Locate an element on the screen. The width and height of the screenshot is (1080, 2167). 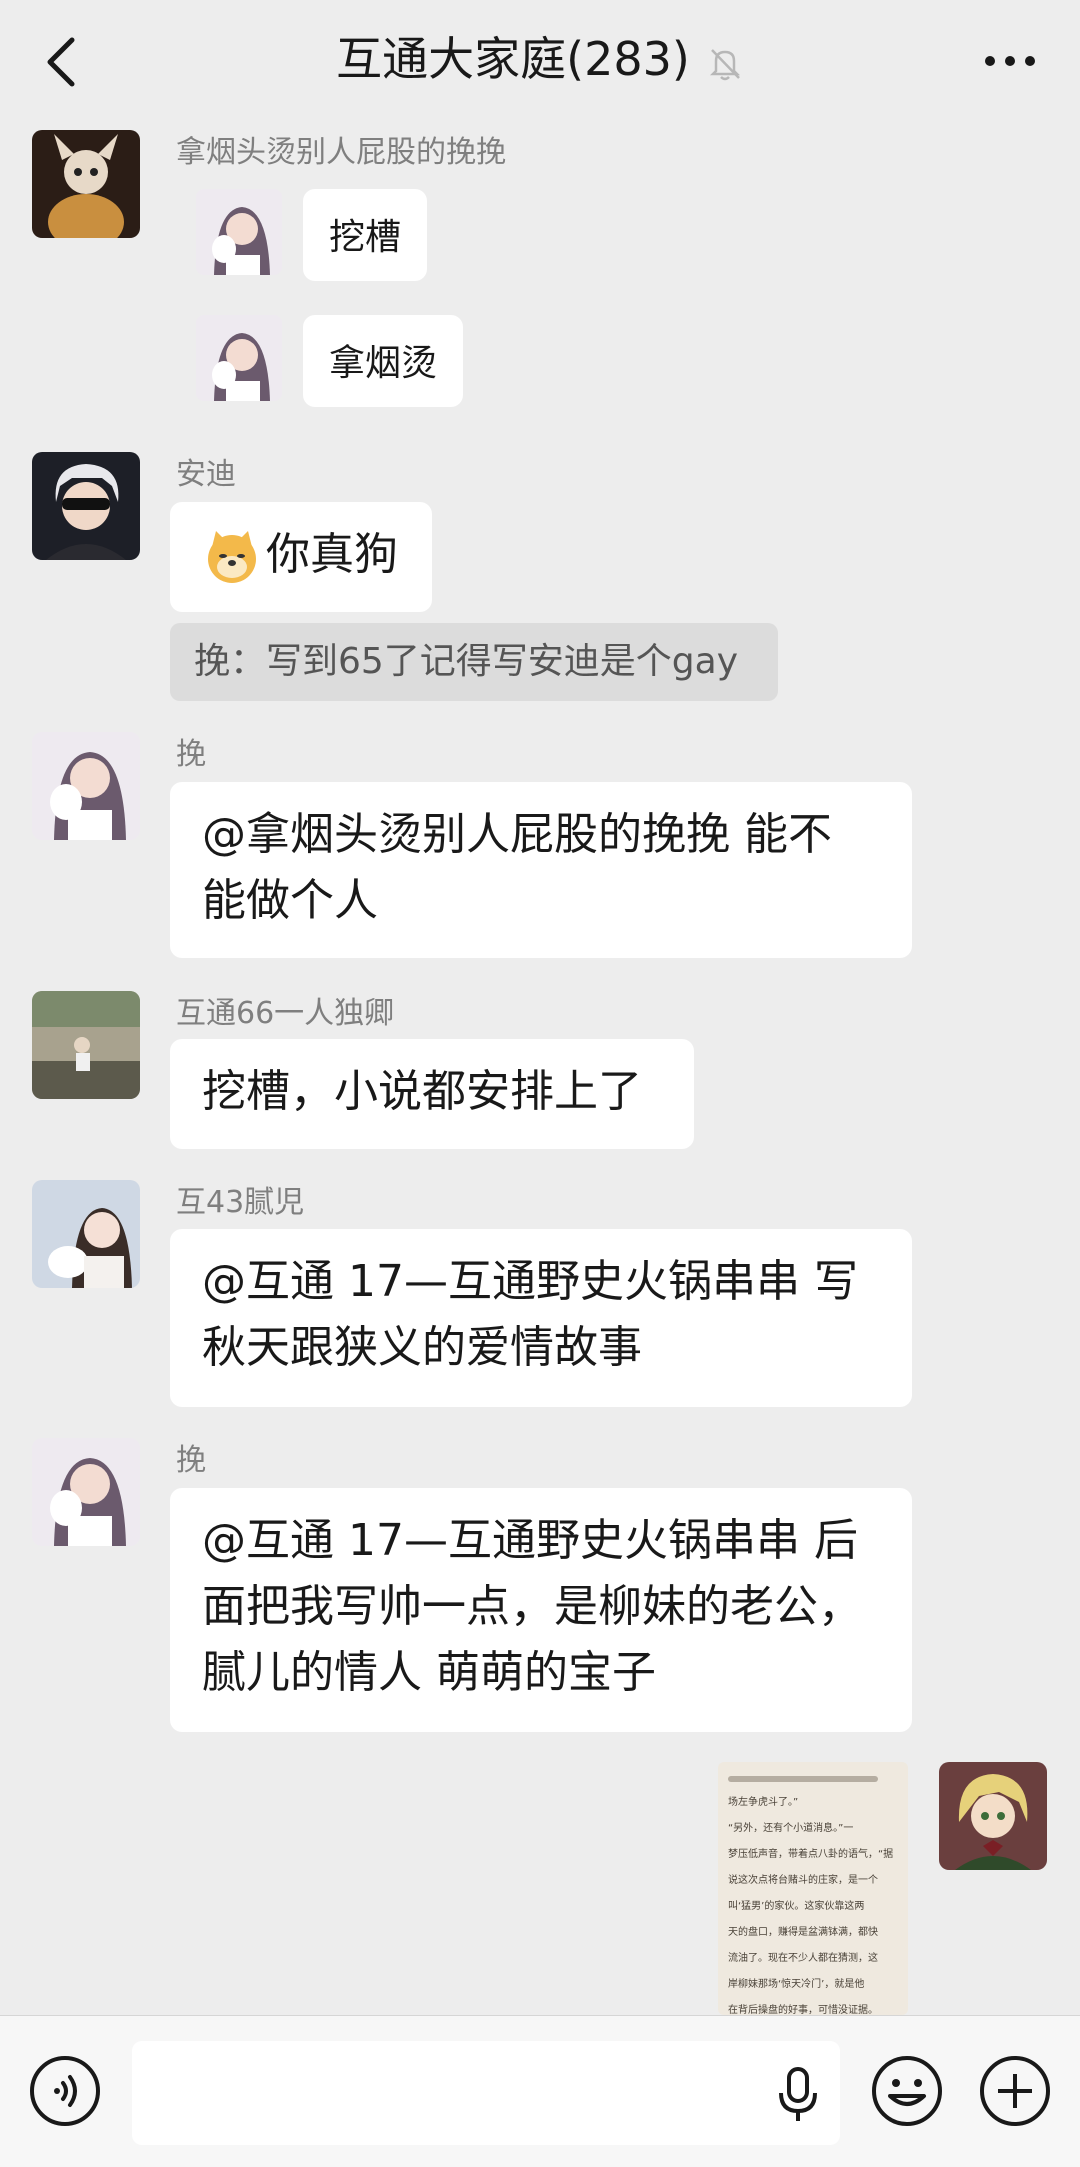
input-bar is located at coordinates (540, 2091).